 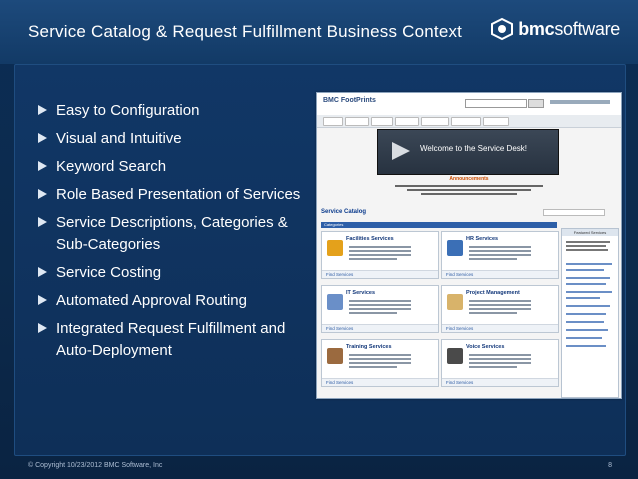 What do you see at coordinates (569, 29) in the screenshot?
I see `logo-text: bmcsoftware` at bounding box center [569, 29].